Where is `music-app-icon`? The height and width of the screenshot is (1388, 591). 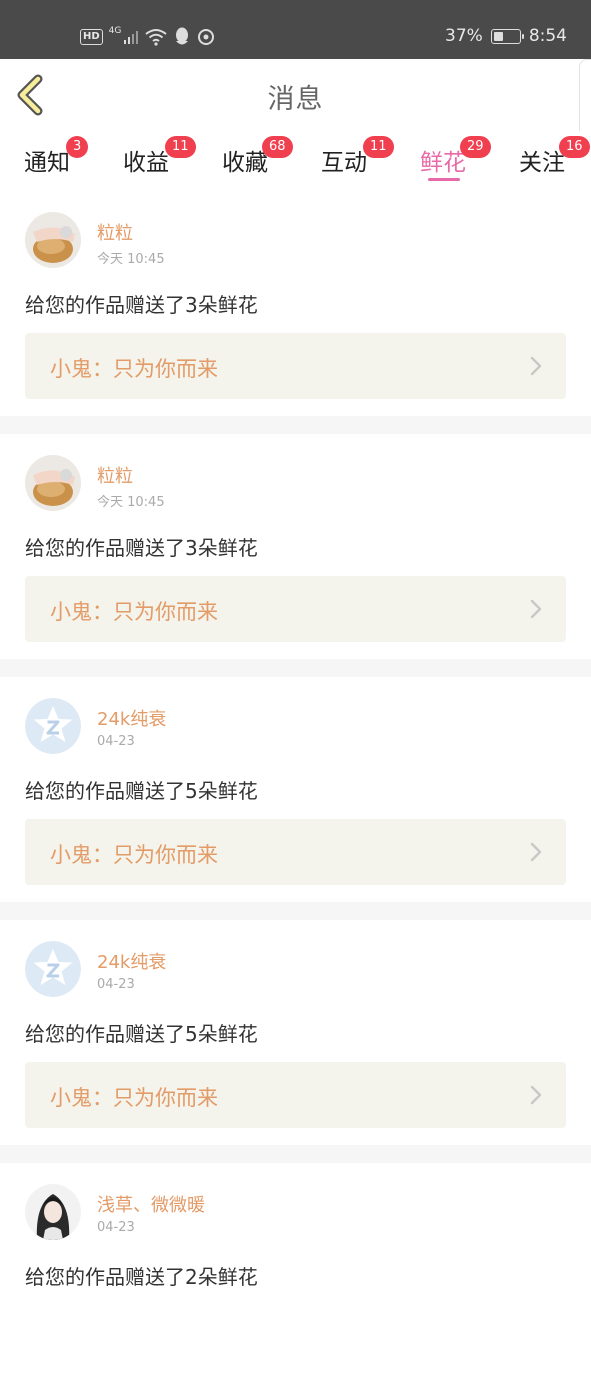 music-app-icon is located at coordinates (206, 37).